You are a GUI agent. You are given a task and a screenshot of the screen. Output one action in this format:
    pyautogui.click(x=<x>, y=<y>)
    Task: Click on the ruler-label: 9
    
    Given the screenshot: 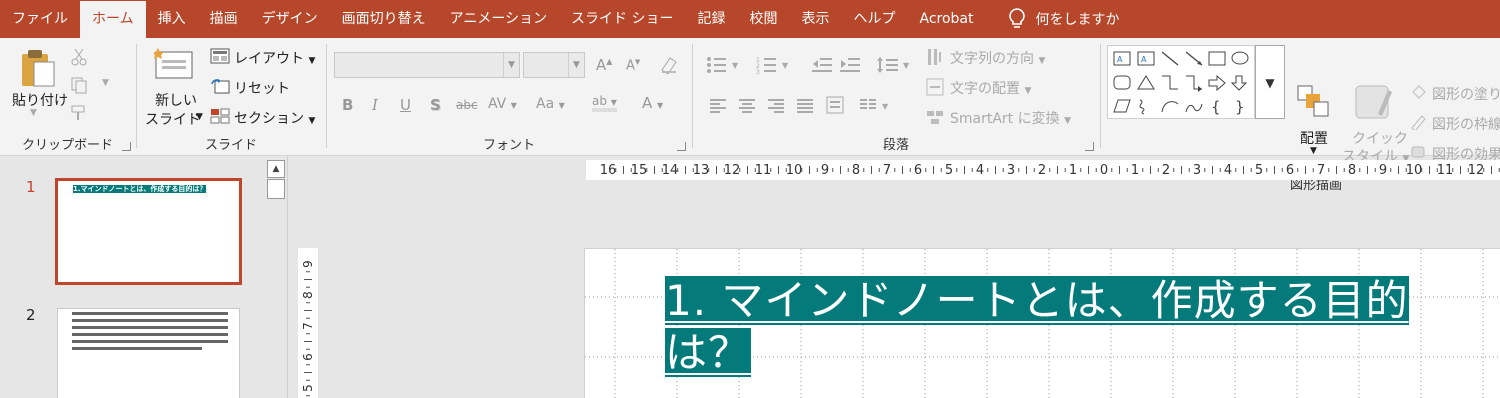 What is the action you would take?
    pyautogui.click(x=825, y=170)
    